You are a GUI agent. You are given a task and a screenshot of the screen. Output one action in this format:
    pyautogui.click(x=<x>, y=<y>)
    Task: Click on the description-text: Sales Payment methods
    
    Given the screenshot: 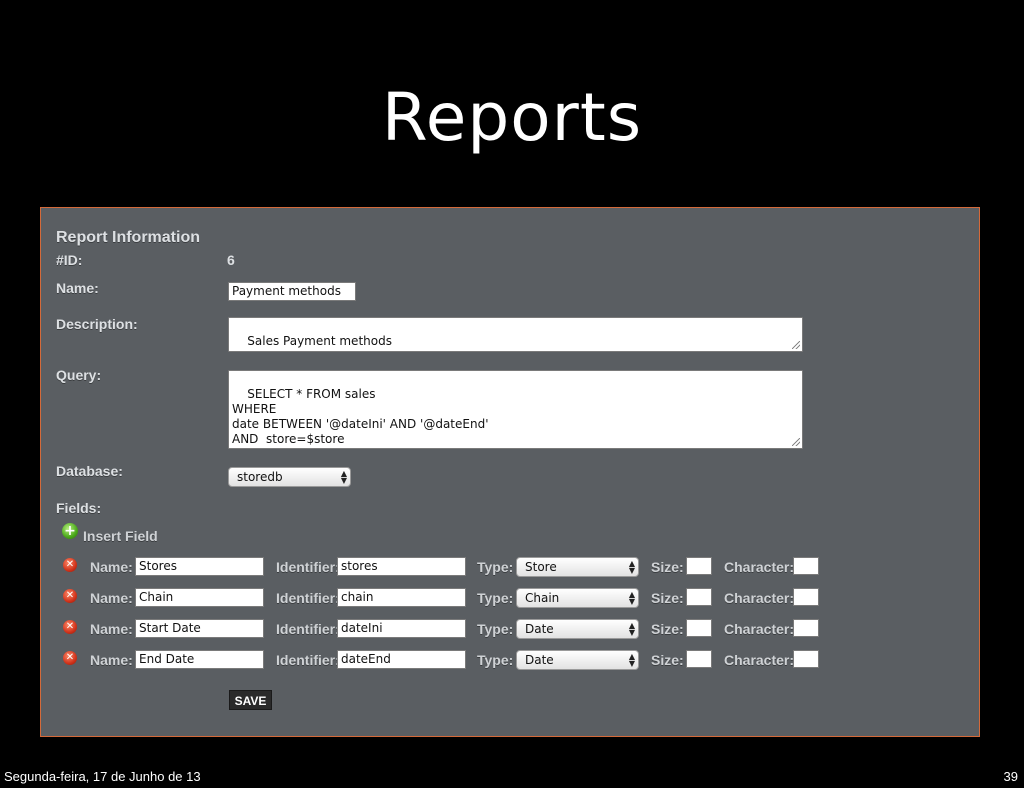 What is the action you would take?
    pyautogui.click(x=319, y=341)
    